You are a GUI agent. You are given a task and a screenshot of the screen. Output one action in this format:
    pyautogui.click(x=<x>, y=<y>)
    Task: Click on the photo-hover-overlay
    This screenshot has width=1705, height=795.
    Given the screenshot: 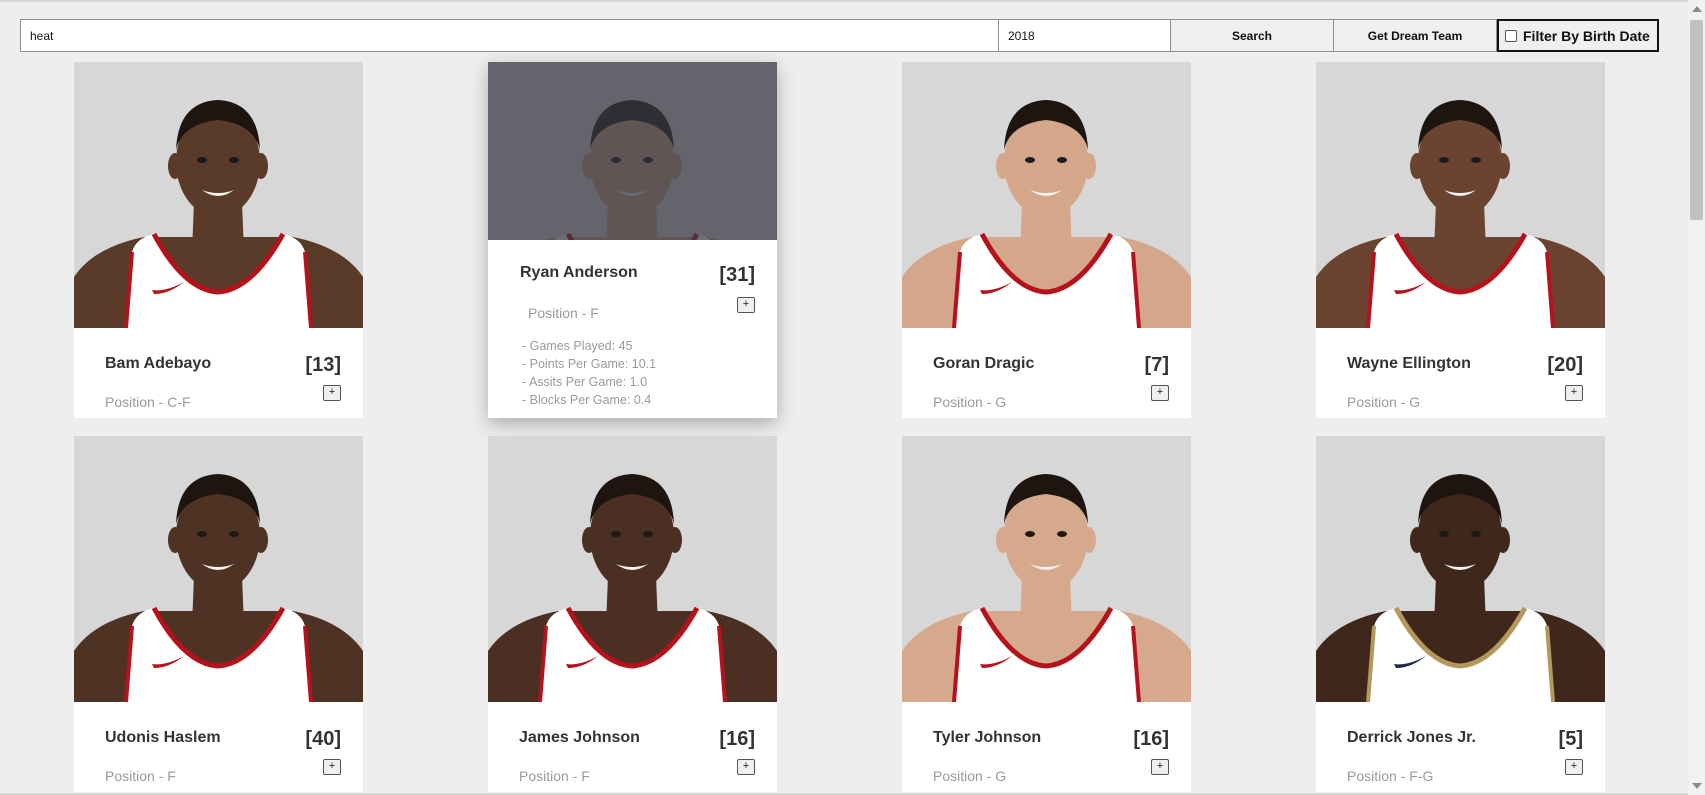 What is the action you would take?
    pyautogui.click(x=632, y=151)
    